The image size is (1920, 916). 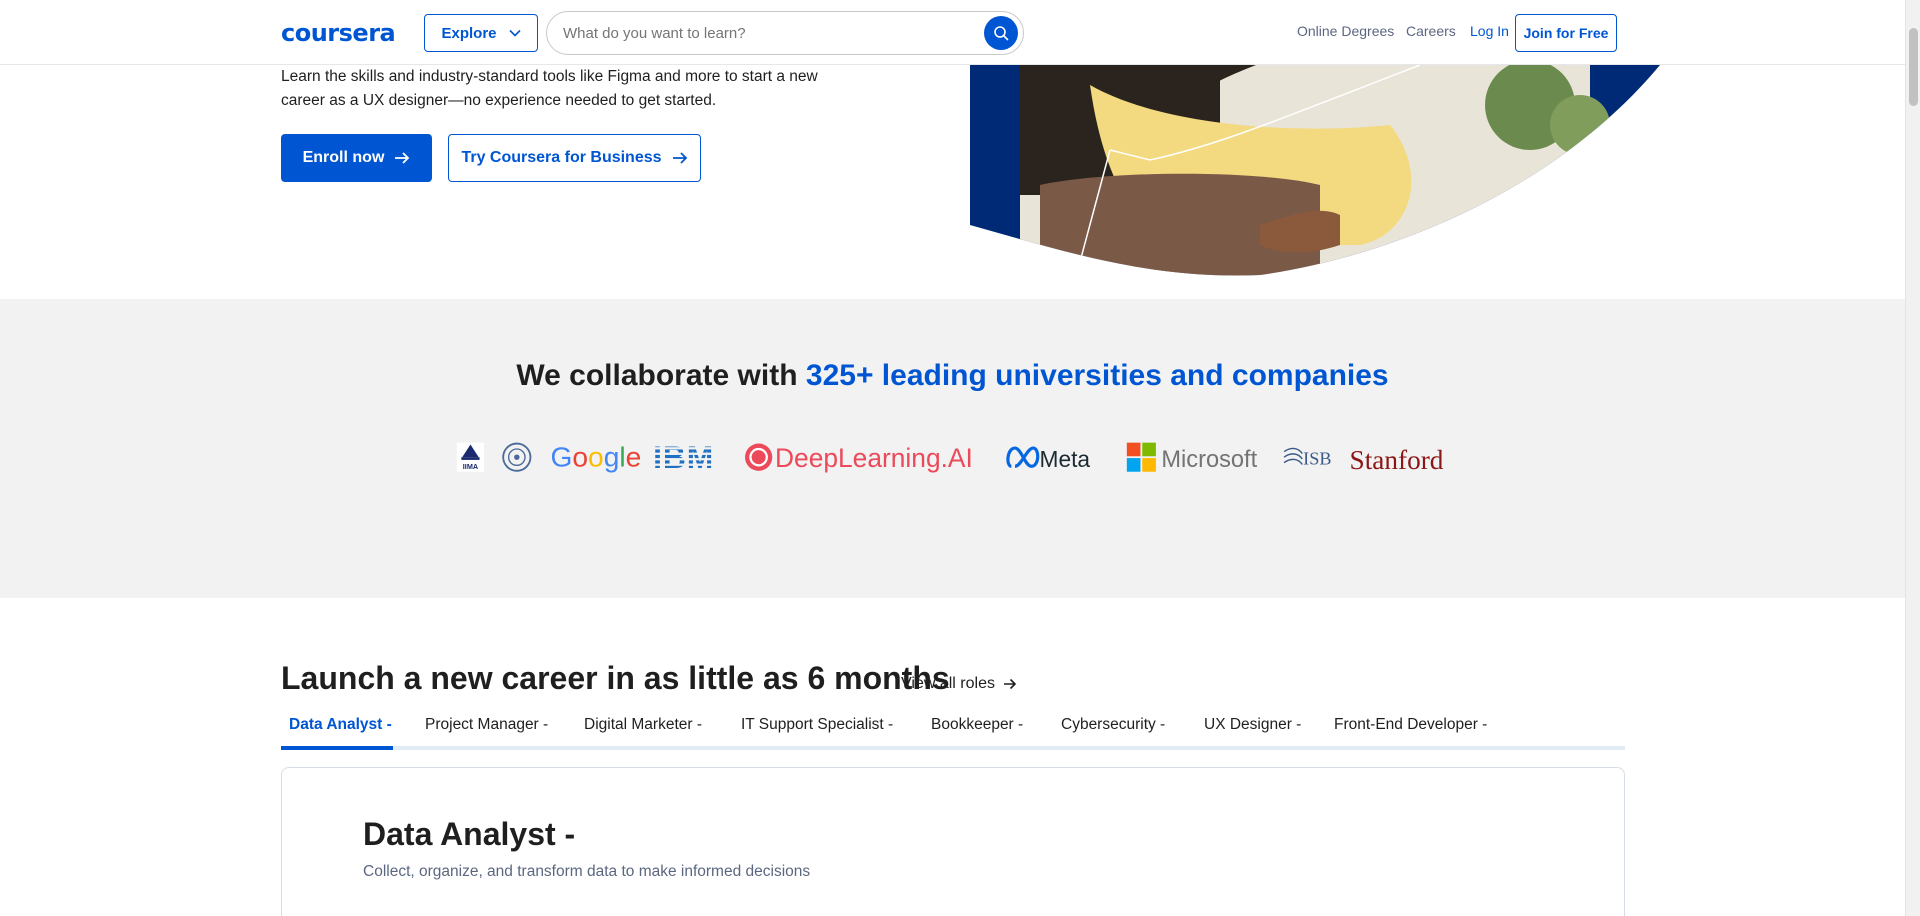 I want to click on tab-bookkeeper: Bookkeeper -, so click(x=977, y=725).